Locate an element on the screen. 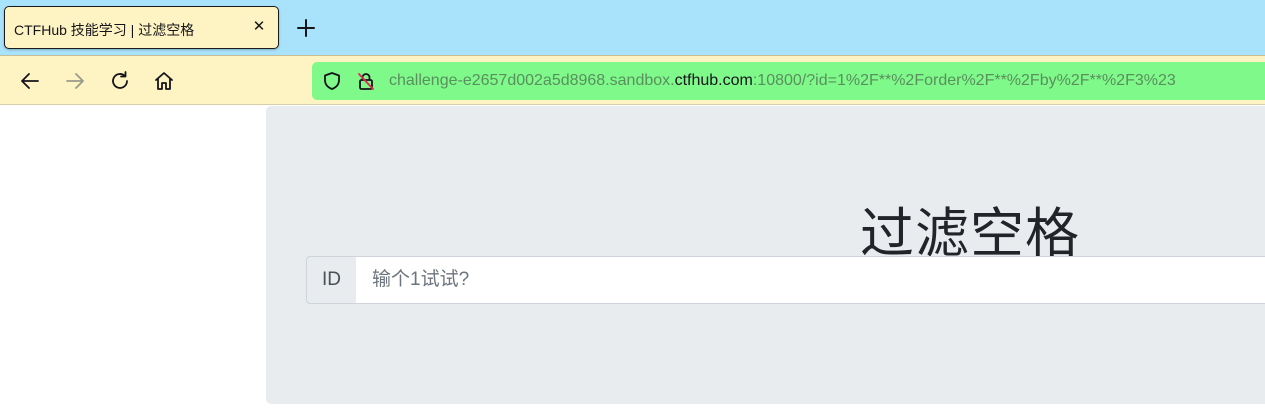 Image resolution: width=1265 pixels, height=410 pixels. new-tab-button is located at coordinates (306, 28).